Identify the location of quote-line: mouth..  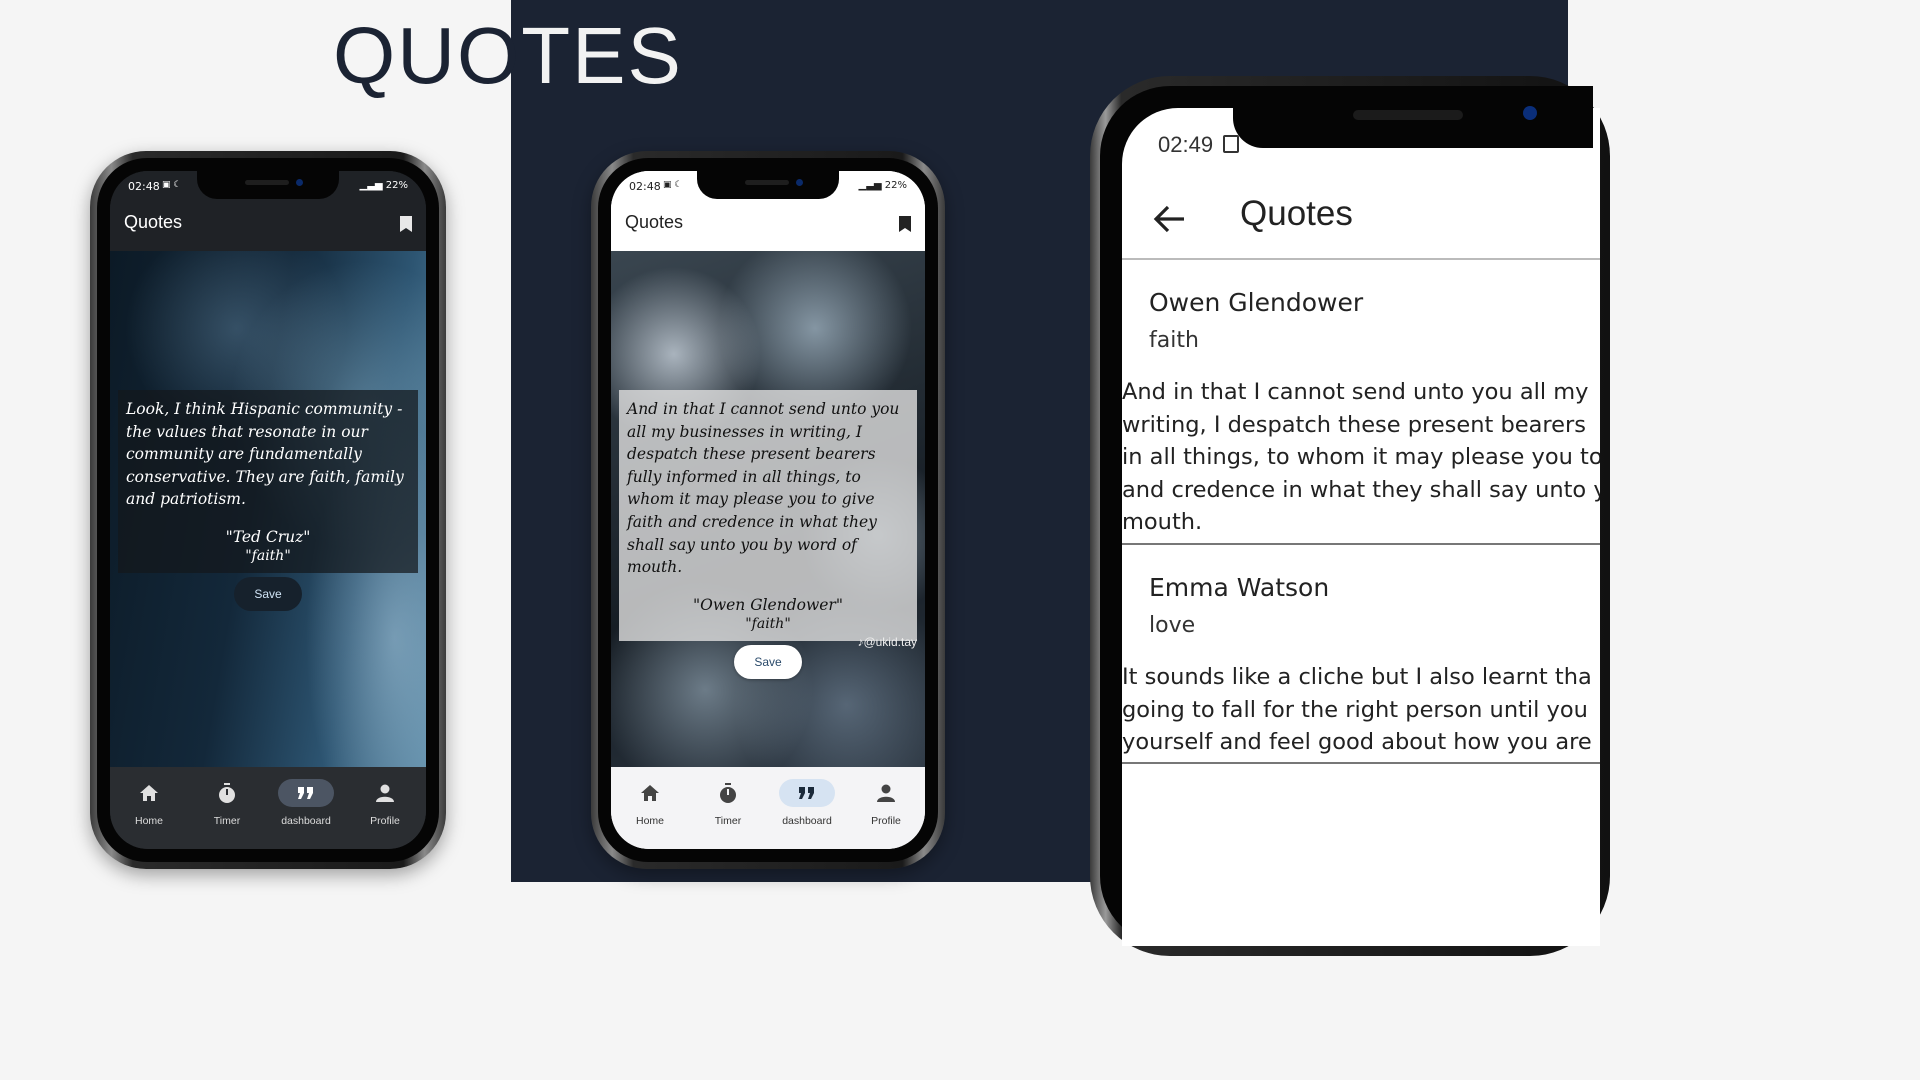
(1162, 522).